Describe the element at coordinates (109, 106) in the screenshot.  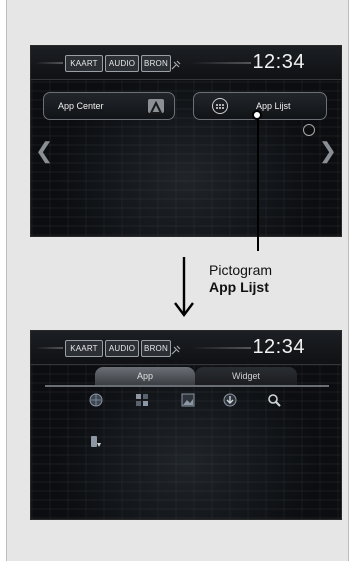
I see `app-center-button: App Center` at that location.